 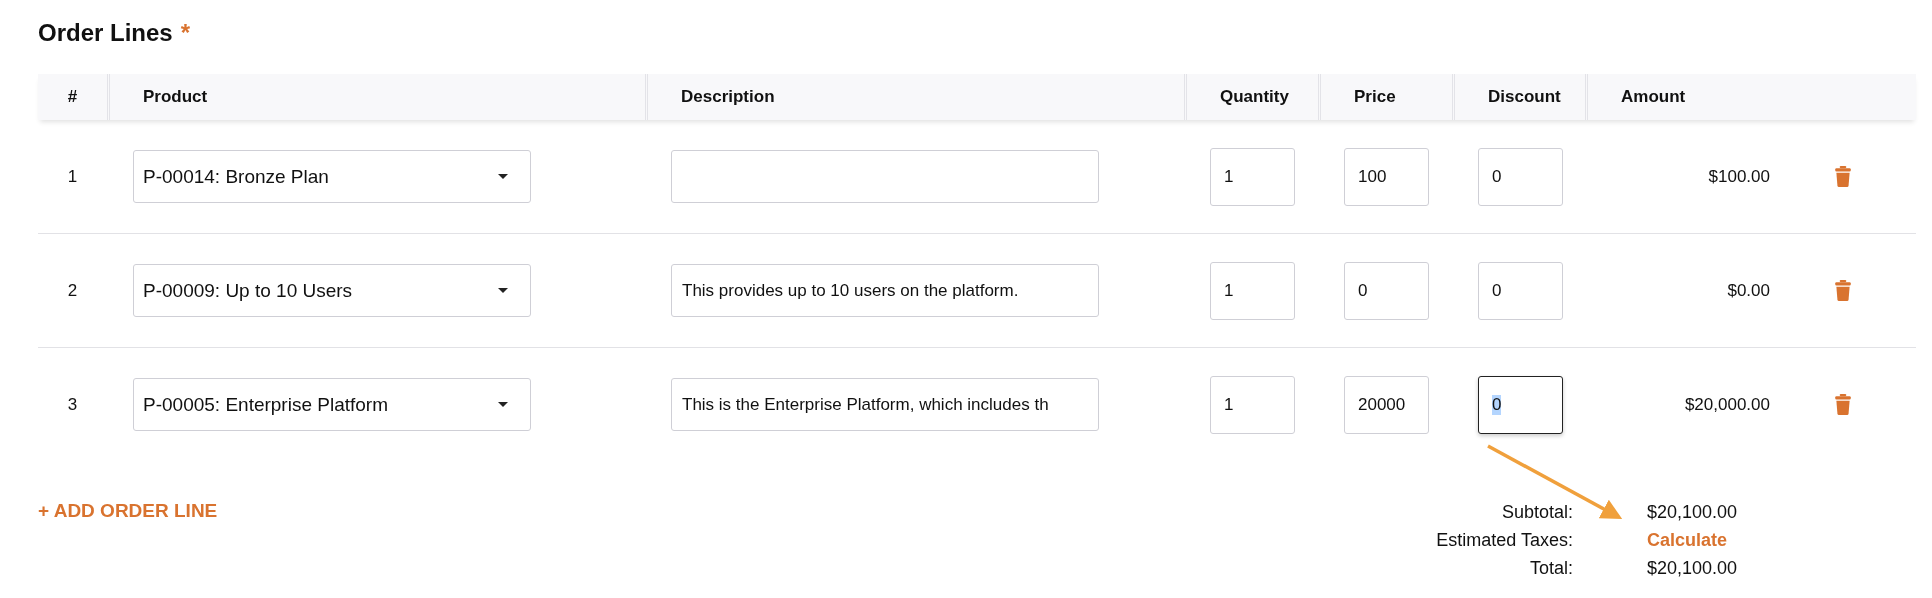 What do you see at coordinates (1748, 290) in the screenshot?
I see `amount-text: $0.00` at bounding box center [1748, 290].